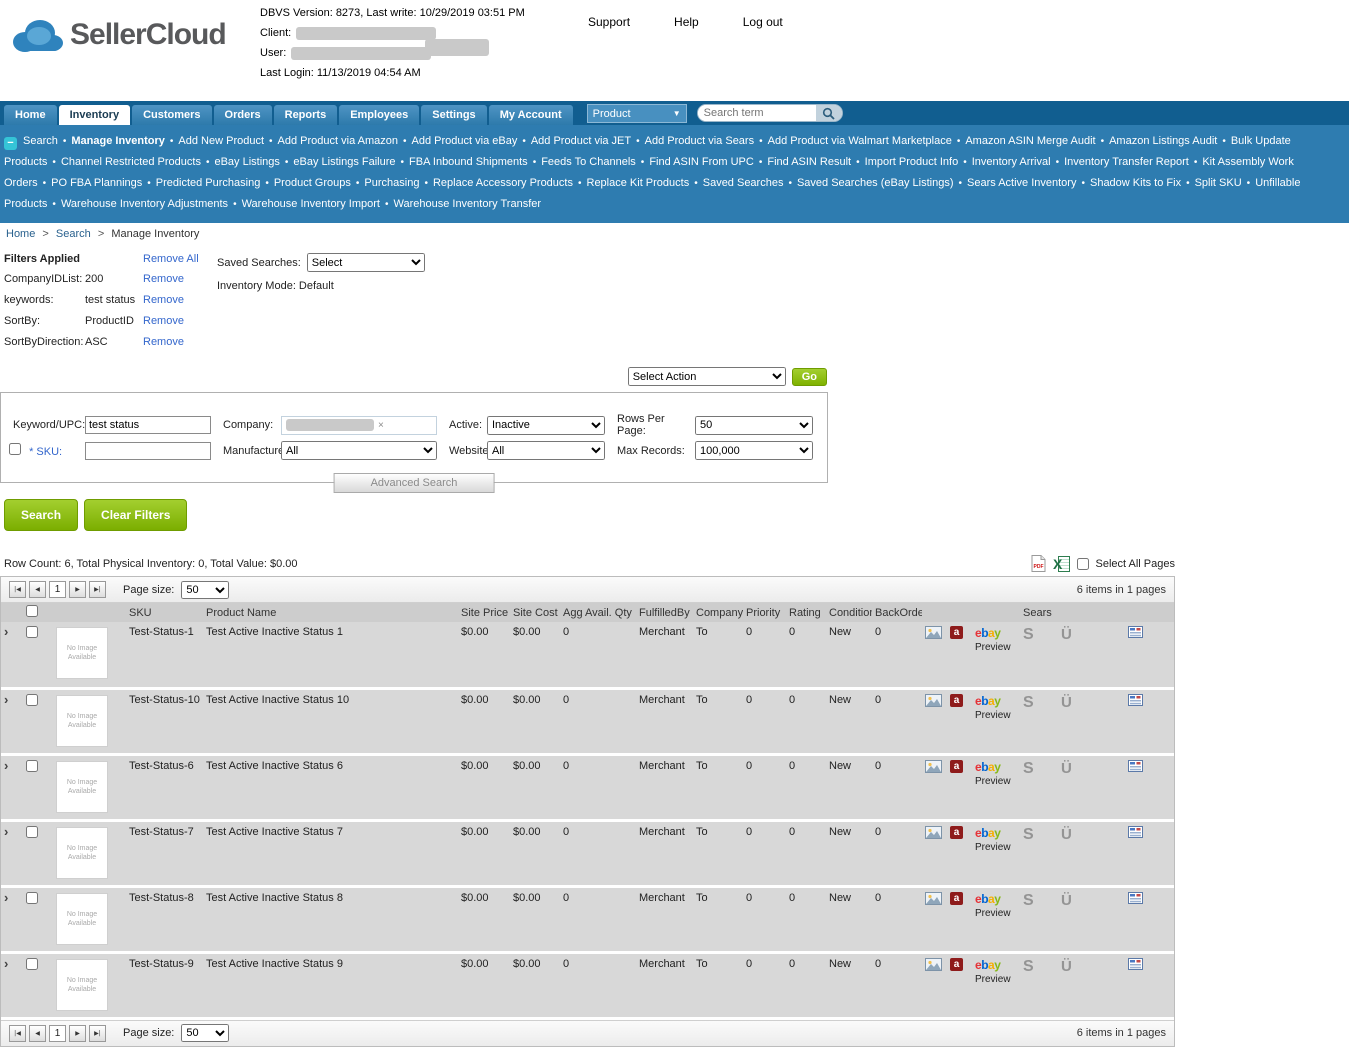 Image resolution: width=1349 pixels, height=1047 pixels. What do you see at coordinates (164, 700) in the screenshot?
I see `sku-link: Test-Status-10` at bounding box center [164, 700].